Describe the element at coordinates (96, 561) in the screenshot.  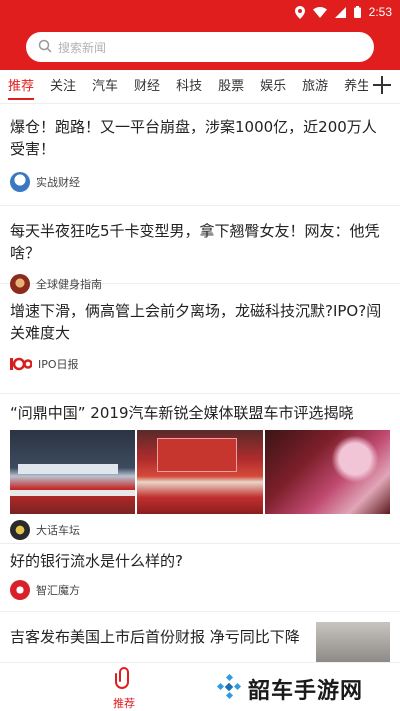
I see `news-title: 好的银行流水是什么样的?` at that location.